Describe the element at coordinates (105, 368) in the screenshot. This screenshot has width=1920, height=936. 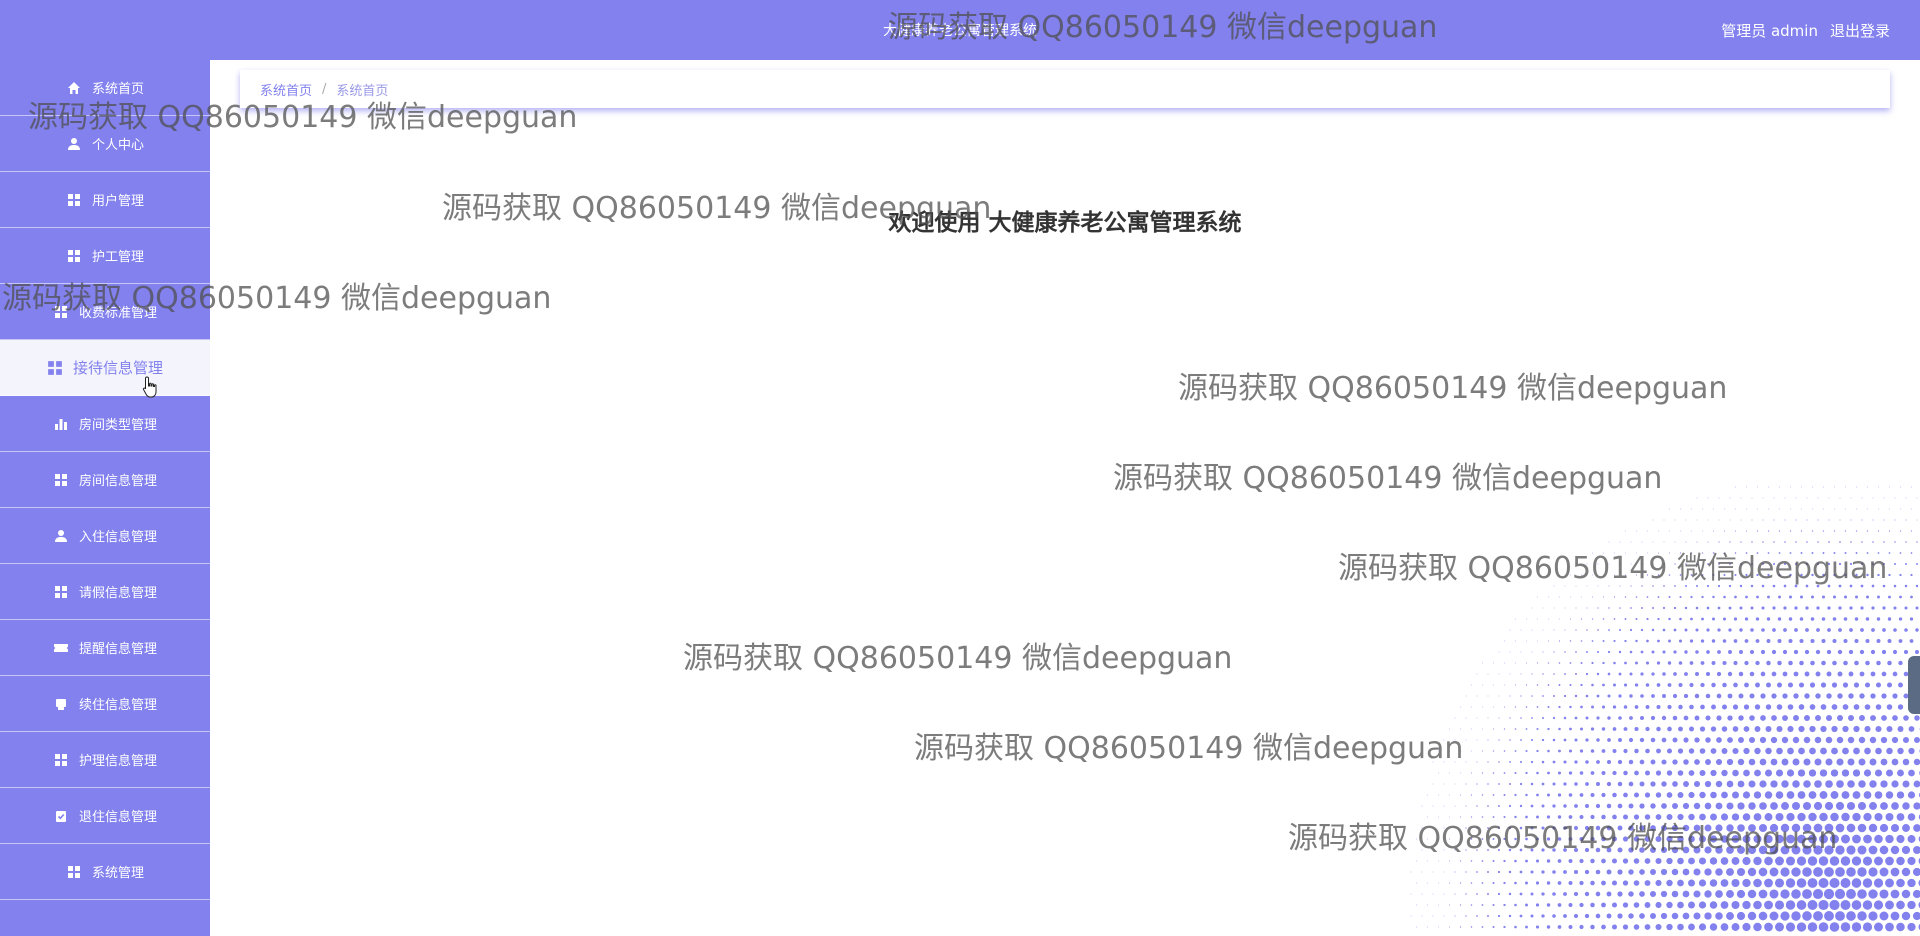
I see `sidebar-item-reception: 接待信息管理` at that location.